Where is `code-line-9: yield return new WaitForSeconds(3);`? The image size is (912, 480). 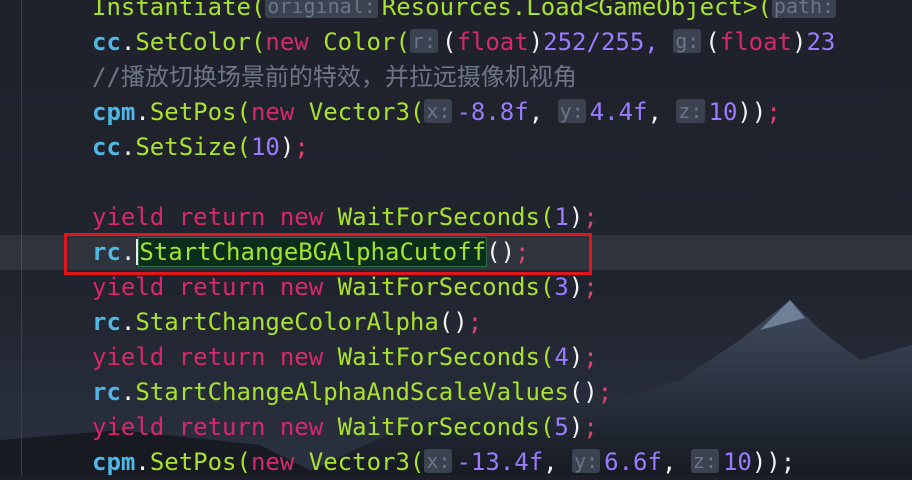 code-line-9: yield return new WaitForSeconds(3); is located at coordinates (456, 287).